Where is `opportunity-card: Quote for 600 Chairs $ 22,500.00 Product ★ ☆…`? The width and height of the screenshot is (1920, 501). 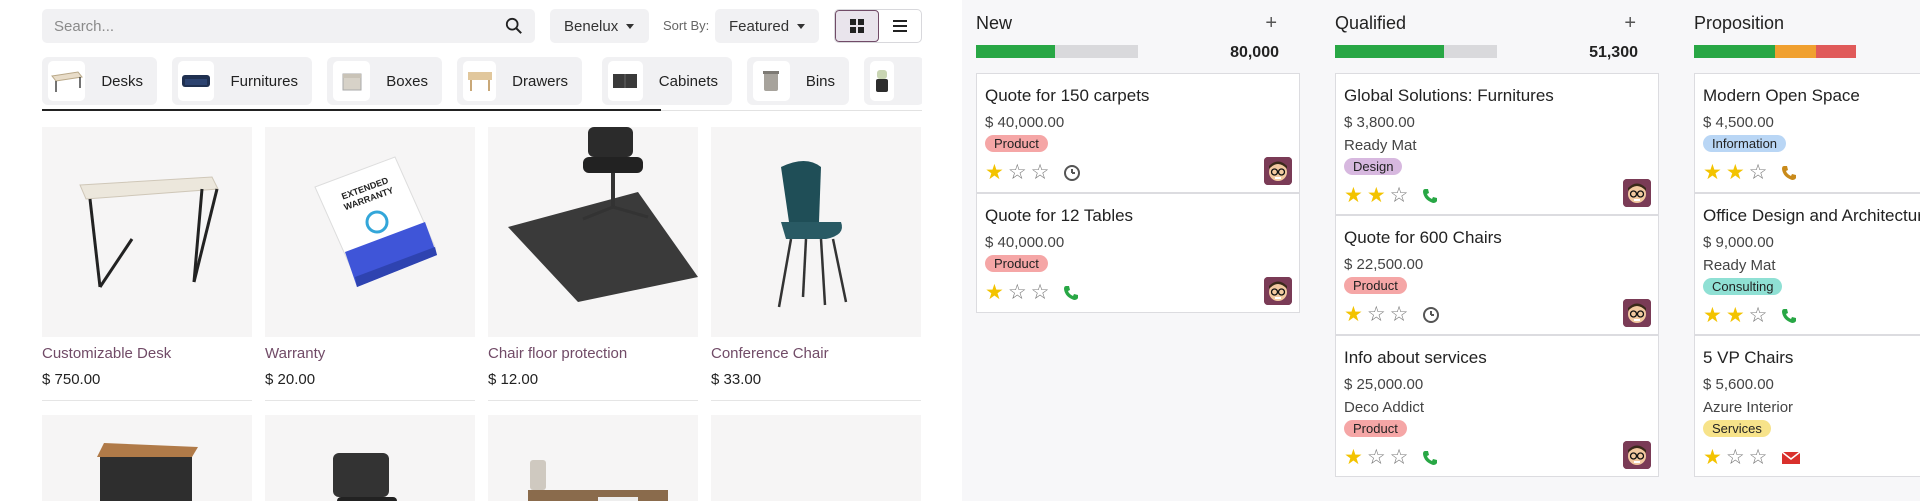
opportunity-card: Quote for 600 Chairs $ 22,500.00 Product ★ ☆… is located at coordinates (1497, 275).